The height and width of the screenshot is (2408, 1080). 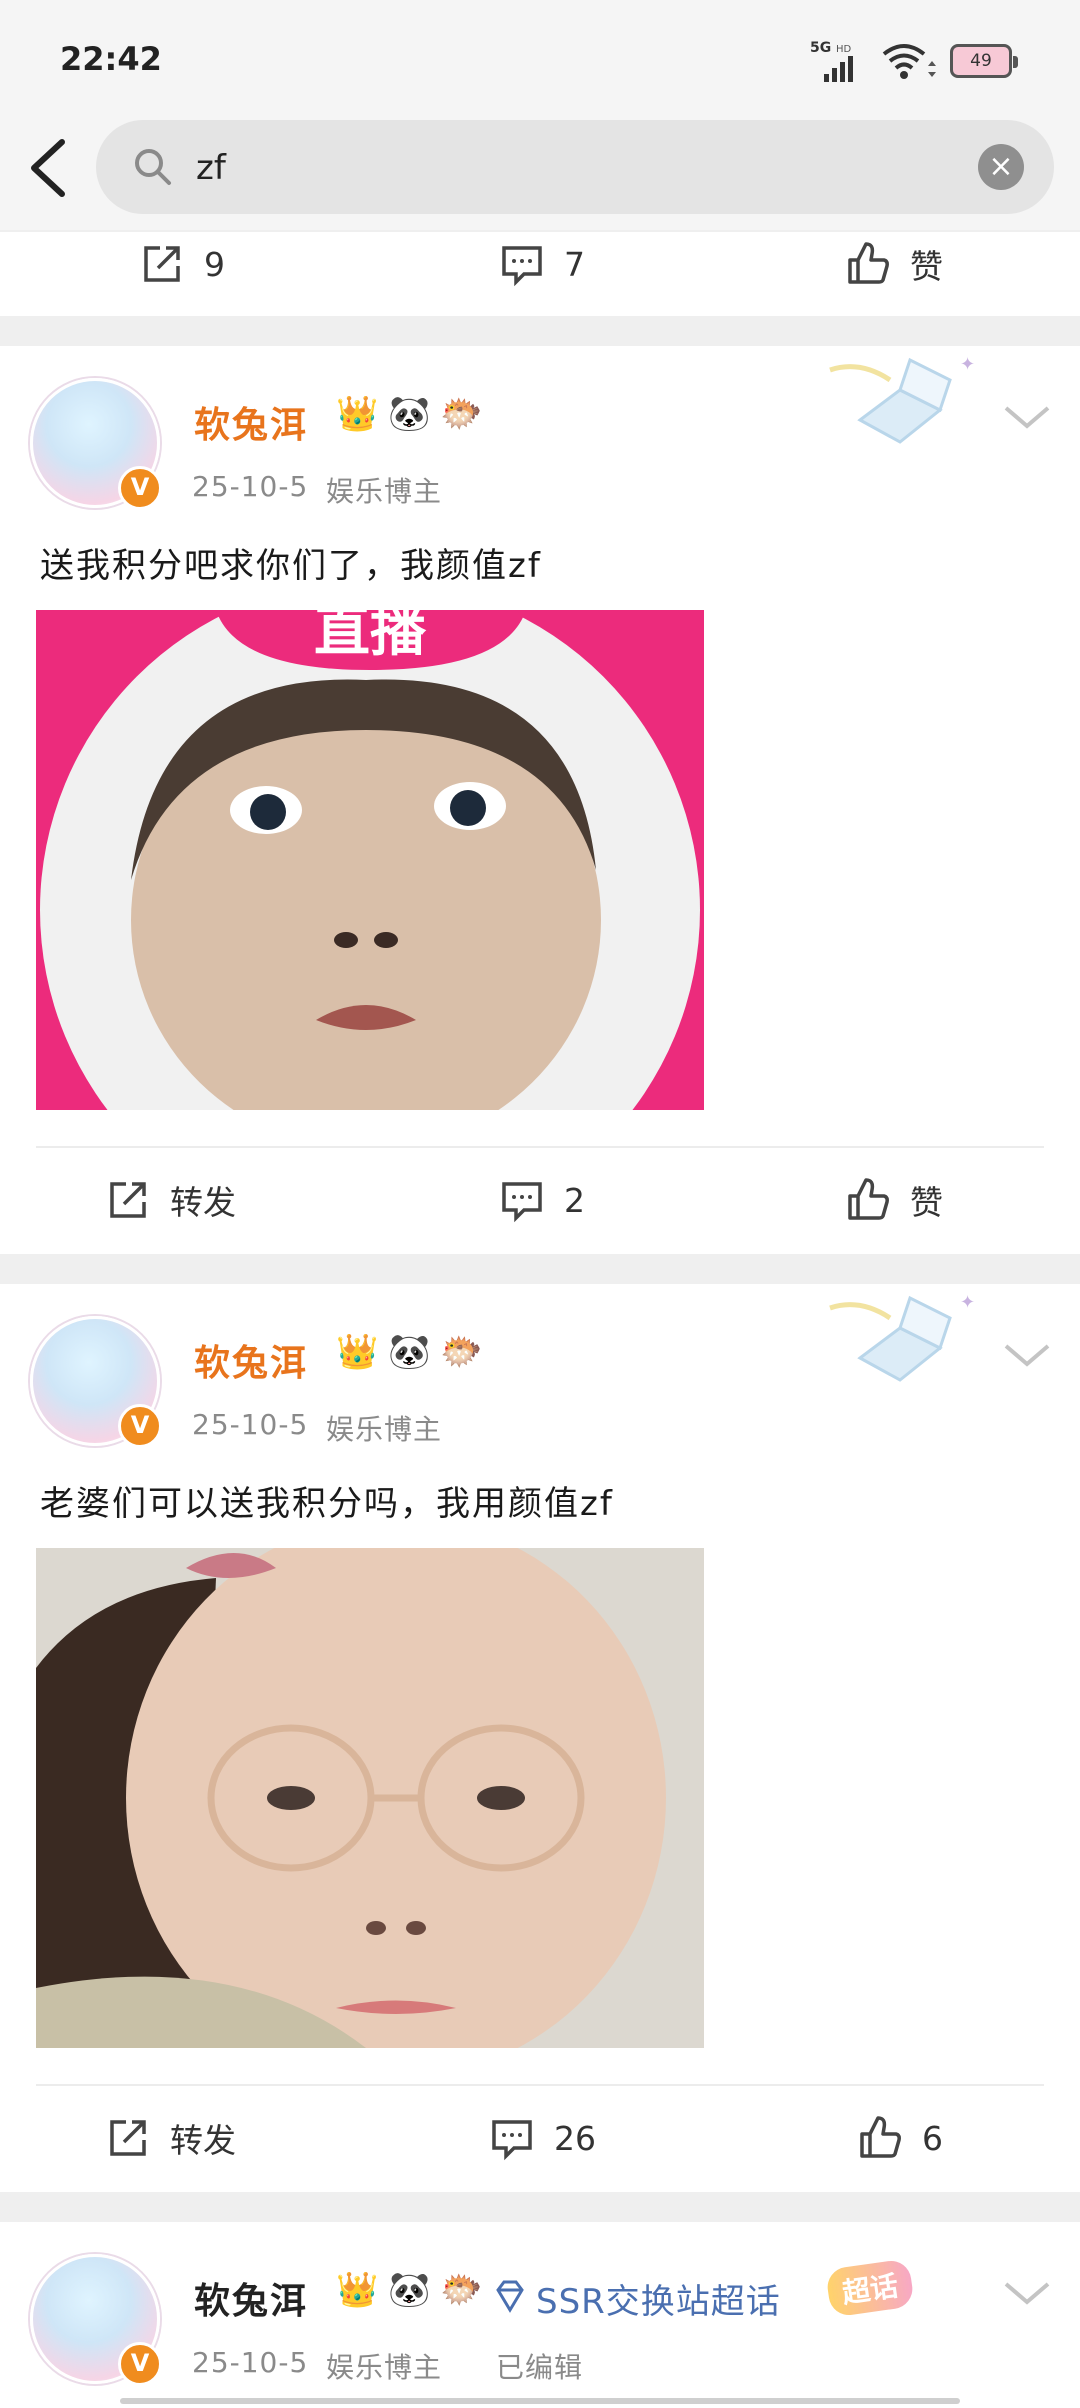 What do you see at coordinates (111, 59) in the screenshot?
I see `status-time: 22:42` at bounding box center [111, 59].